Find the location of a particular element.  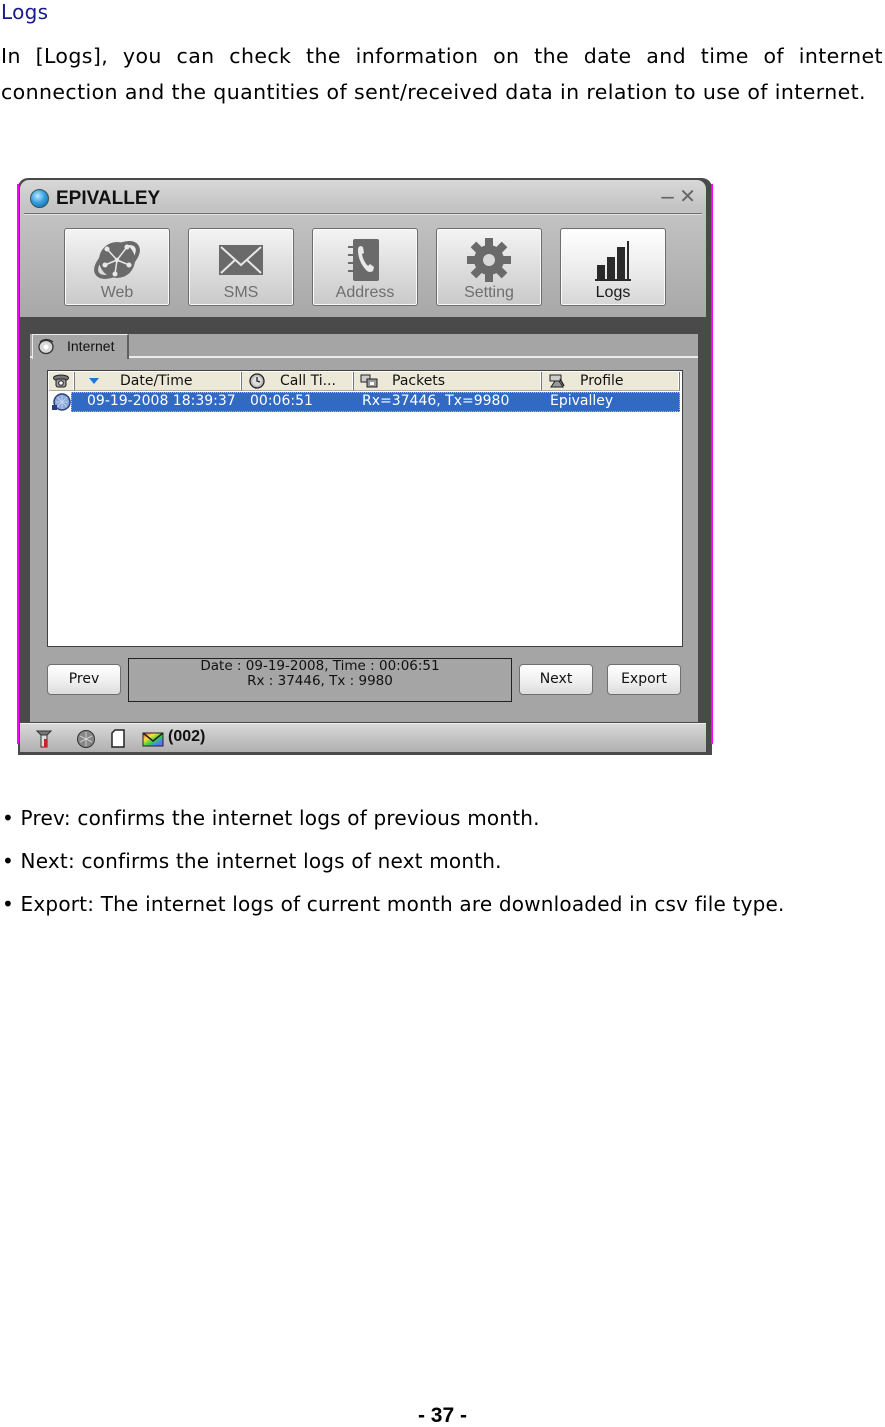

envelope-icon is located at coordinates (241, 260).